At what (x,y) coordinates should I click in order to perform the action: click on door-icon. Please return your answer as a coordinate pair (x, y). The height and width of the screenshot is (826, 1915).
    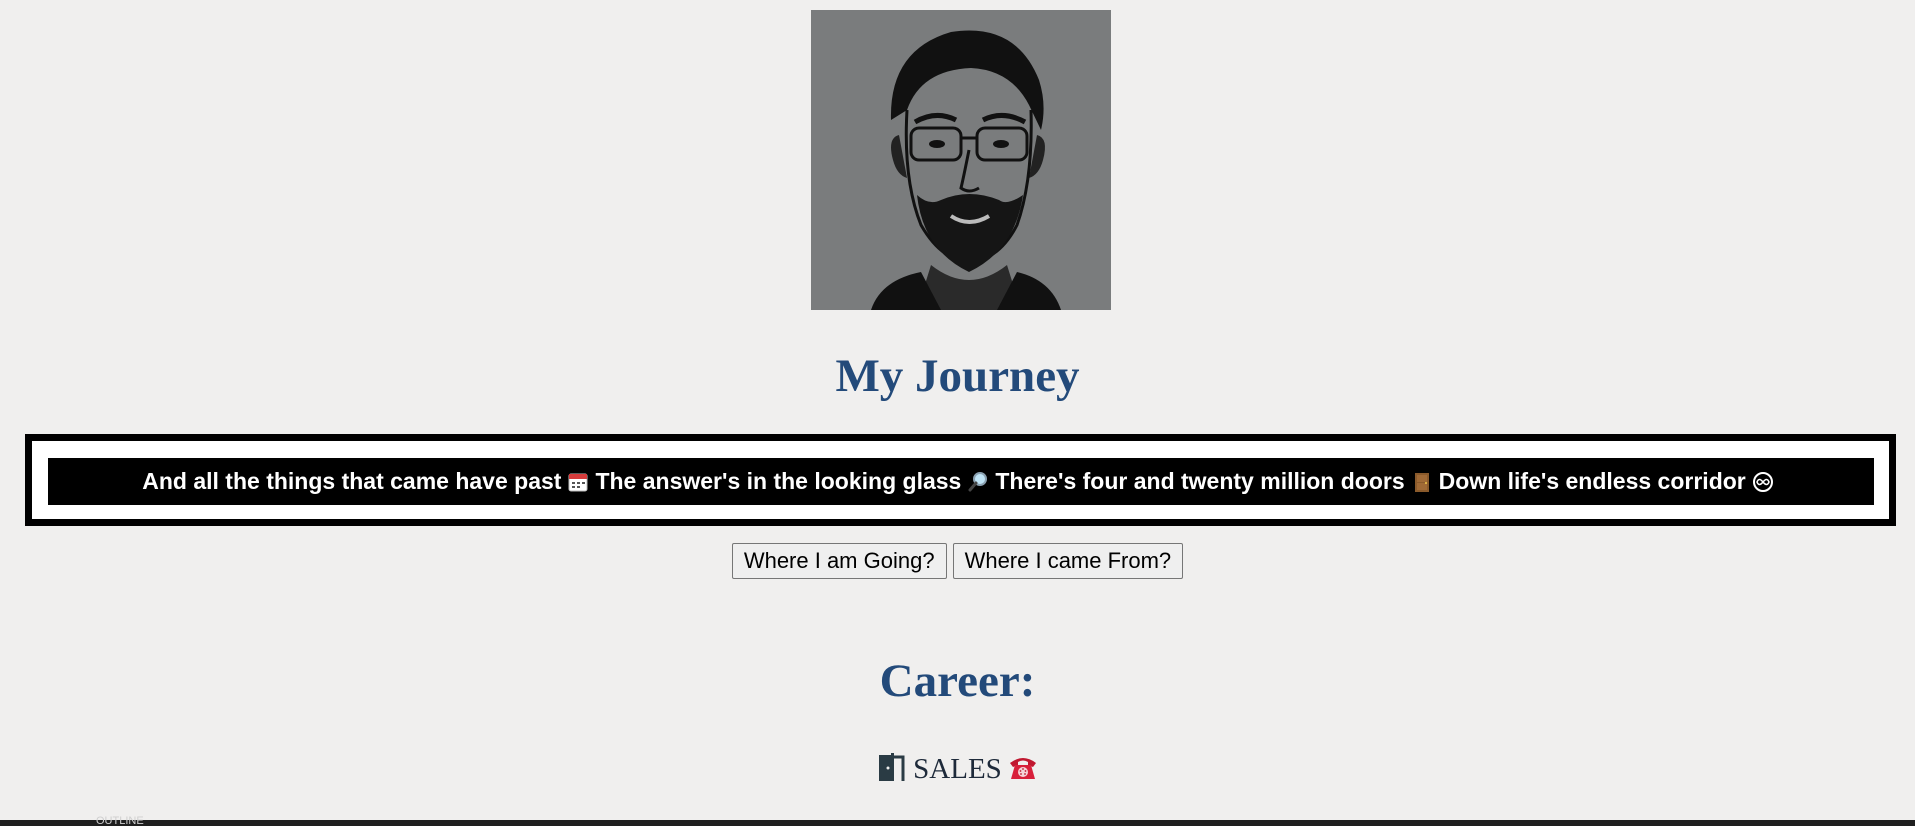
    Looking at the image, I should click on (1422, 482).